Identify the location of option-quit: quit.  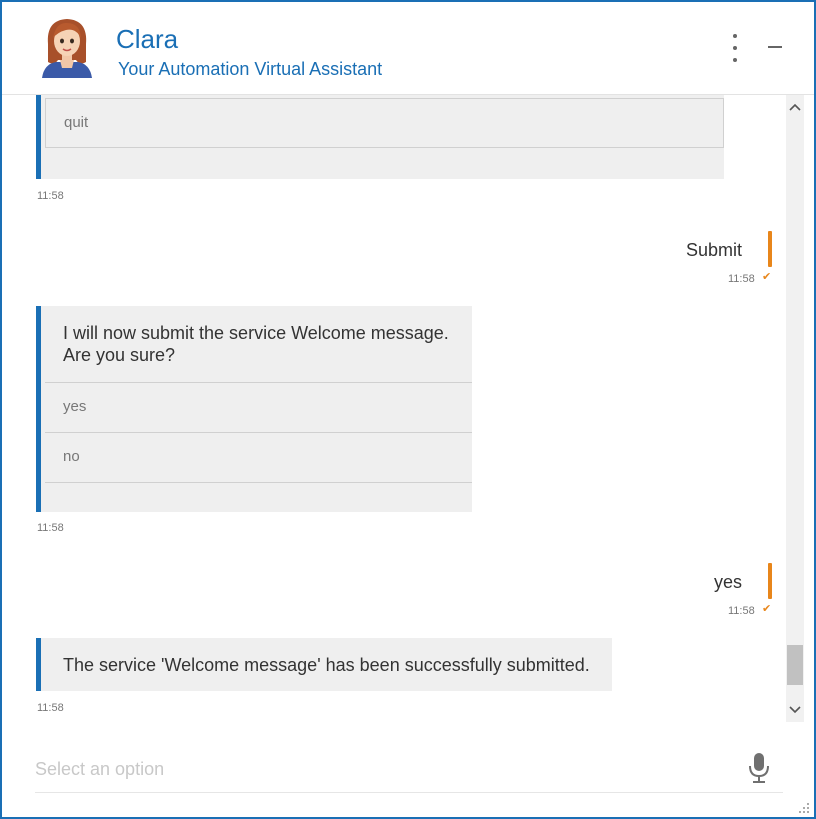
(384, 123).